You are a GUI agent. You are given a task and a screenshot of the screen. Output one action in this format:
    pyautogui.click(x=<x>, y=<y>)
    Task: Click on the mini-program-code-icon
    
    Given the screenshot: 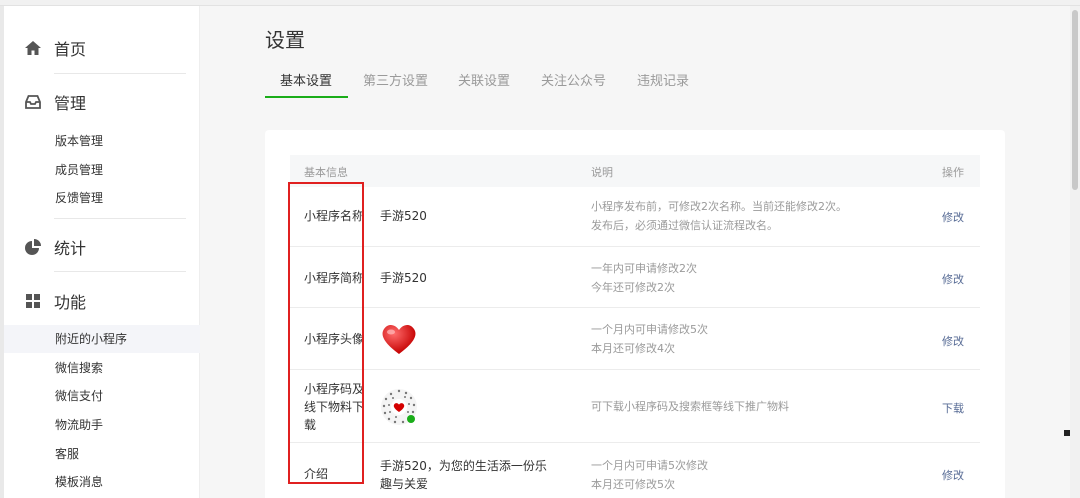 What is the action you would take?
    pyautogui.click(x=399, y=409)
    